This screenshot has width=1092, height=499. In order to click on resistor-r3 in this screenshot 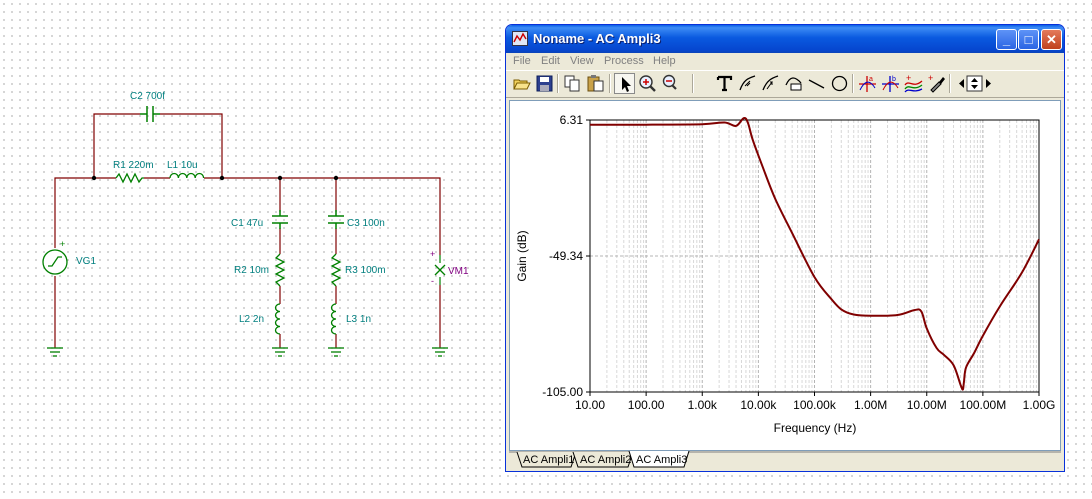, I will do `click(336, 270)`.